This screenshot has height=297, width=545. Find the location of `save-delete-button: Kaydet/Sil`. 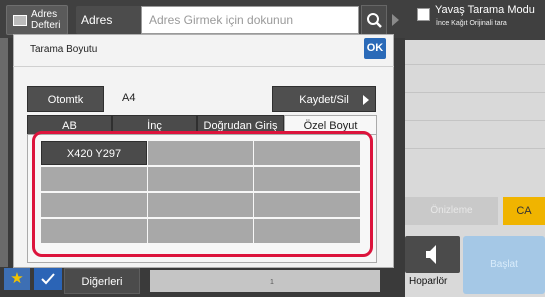

save-delete-button: Kaydet/Sil is located at coordinates (324, 99).